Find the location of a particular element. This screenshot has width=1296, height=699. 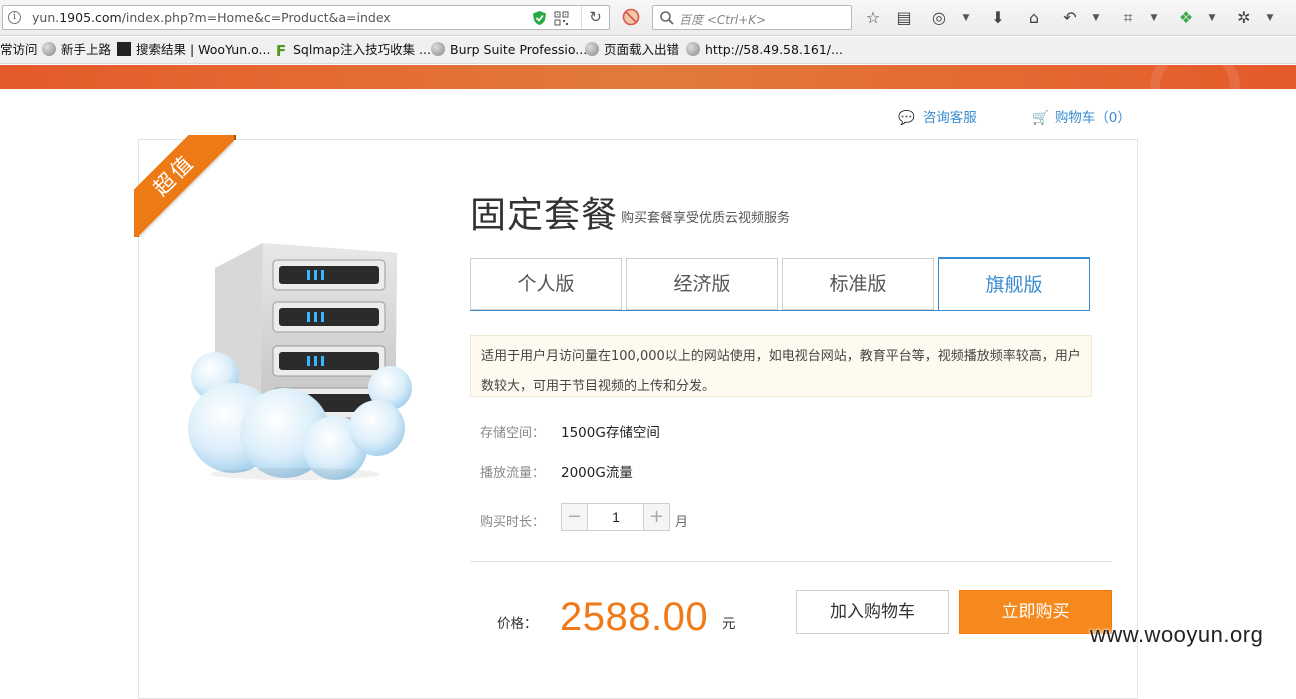

product-subtitle: 购买套餐享受优质云视频服务 is located at coordinates (706, 218).